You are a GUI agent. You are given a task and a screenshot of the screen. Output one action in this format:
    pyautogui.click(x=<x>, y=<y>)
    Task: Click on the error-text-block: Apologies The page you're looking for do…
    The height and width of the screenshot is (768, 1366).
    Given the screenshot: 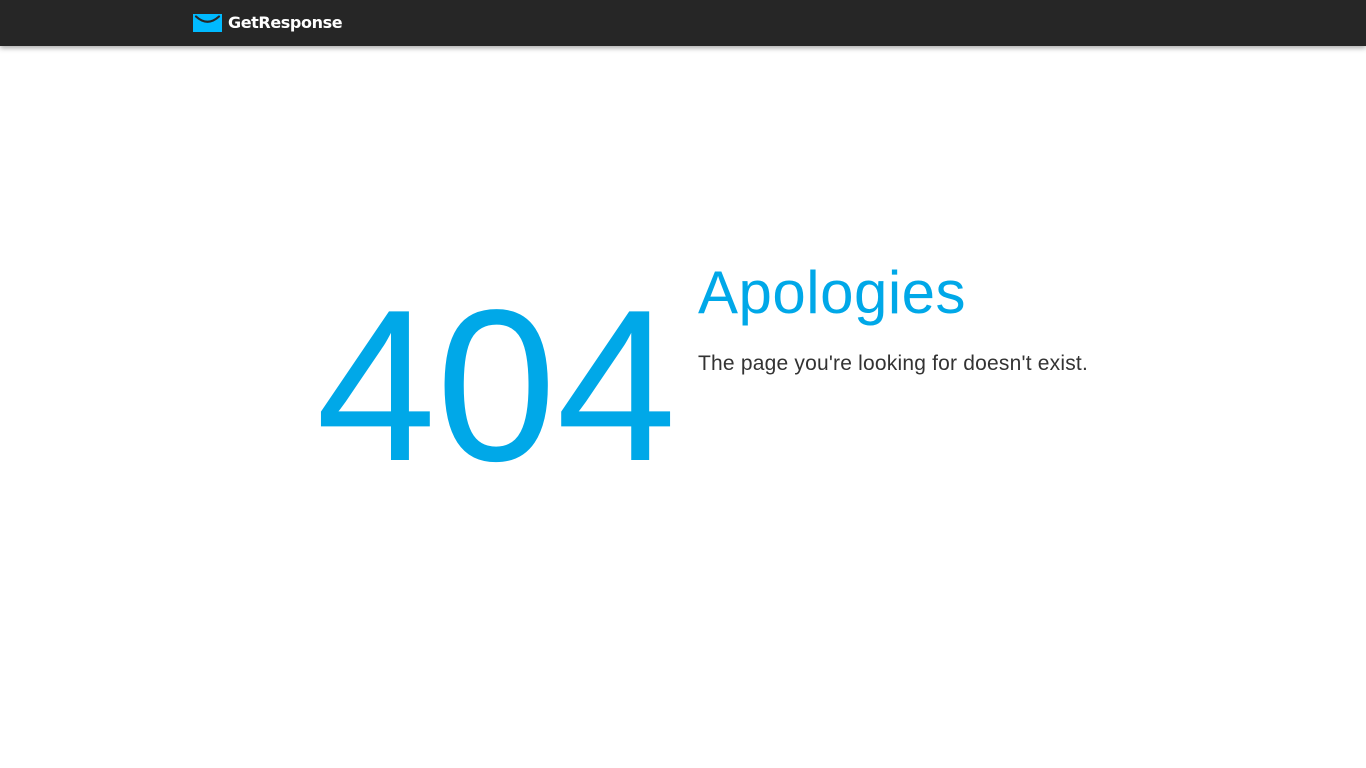 What is the action you would take?
    pyautogui.click(x=978, y=318)
    